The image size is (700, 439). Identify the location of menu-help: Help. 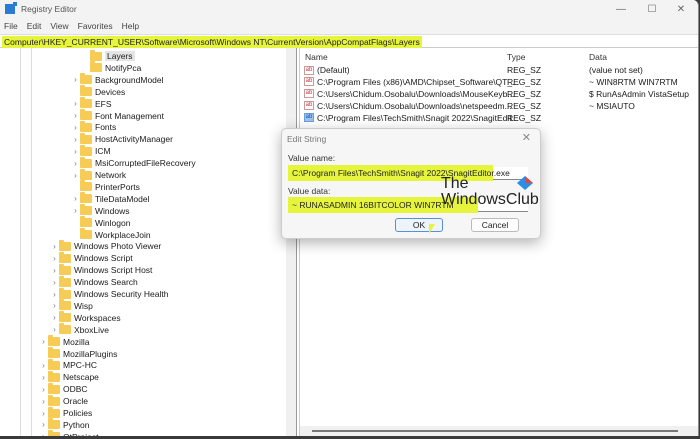
(130, 26).